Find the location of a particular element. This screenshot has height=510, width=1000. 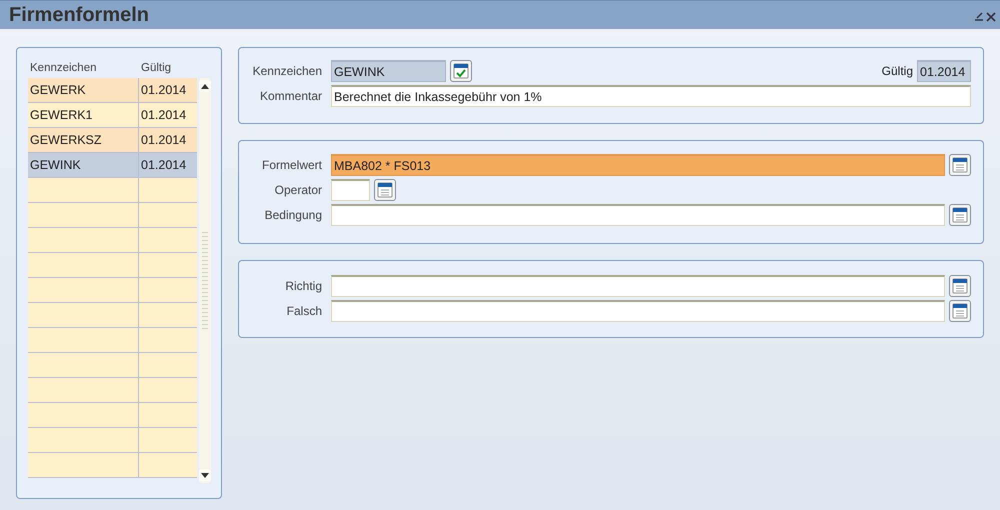

check-button is located at coordinates (461, 71).